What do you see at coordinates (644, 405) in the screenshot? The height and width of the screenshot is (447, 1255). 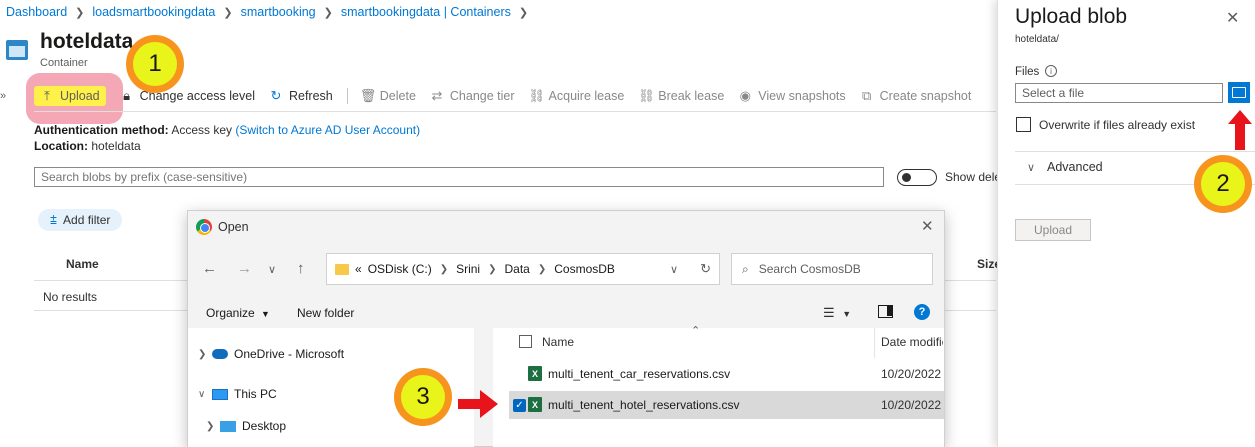 I see `file-name: multi_tenent_hotel_reservations.csv` at bounding box center [644, 405].